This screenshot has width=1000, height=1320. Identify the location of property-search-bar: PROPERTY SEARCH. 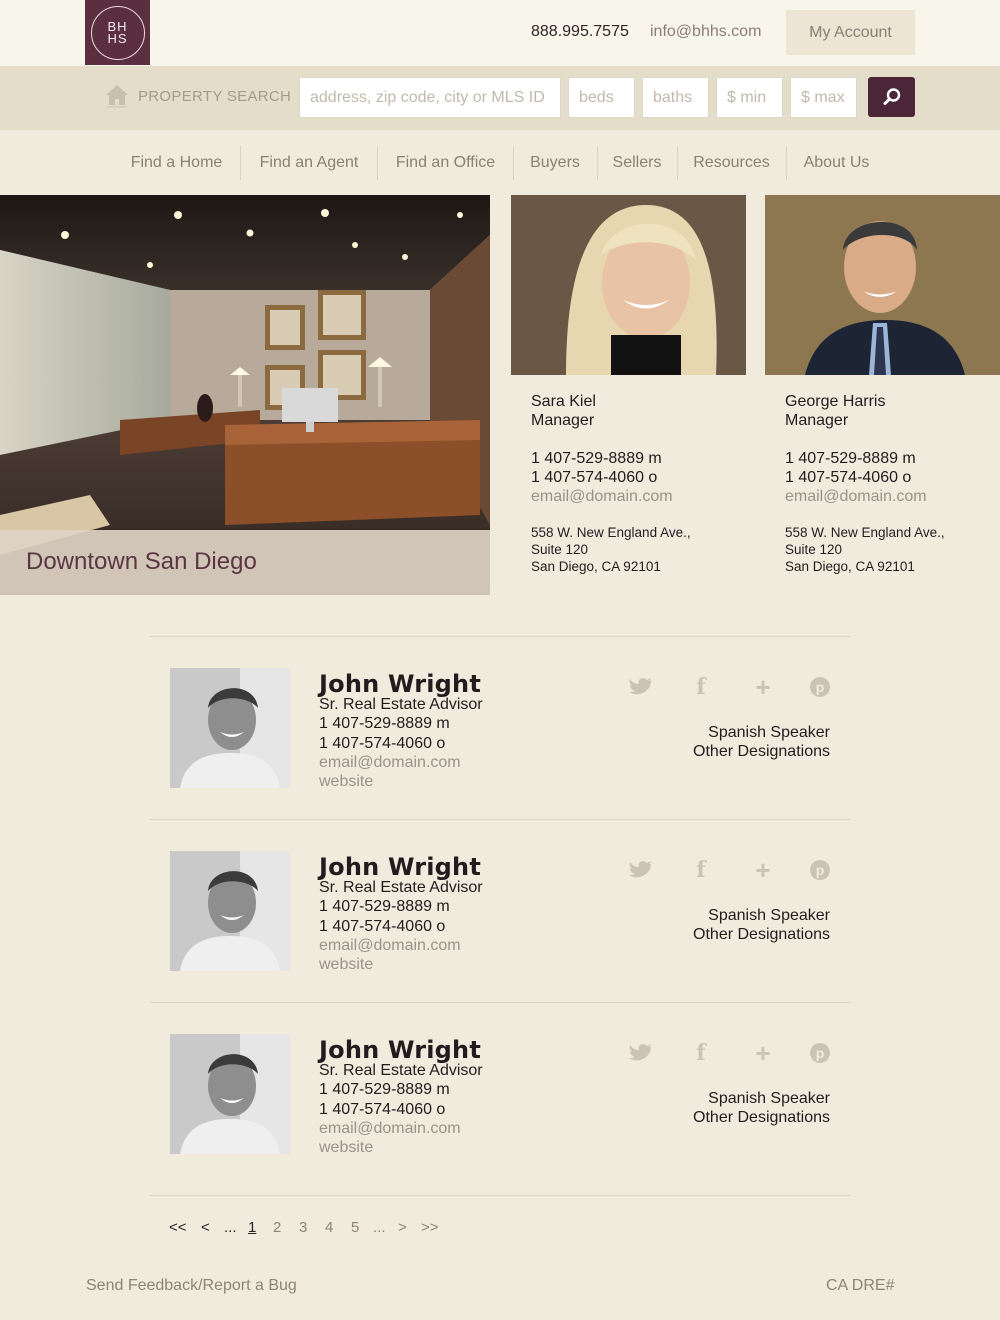
(500, 98).